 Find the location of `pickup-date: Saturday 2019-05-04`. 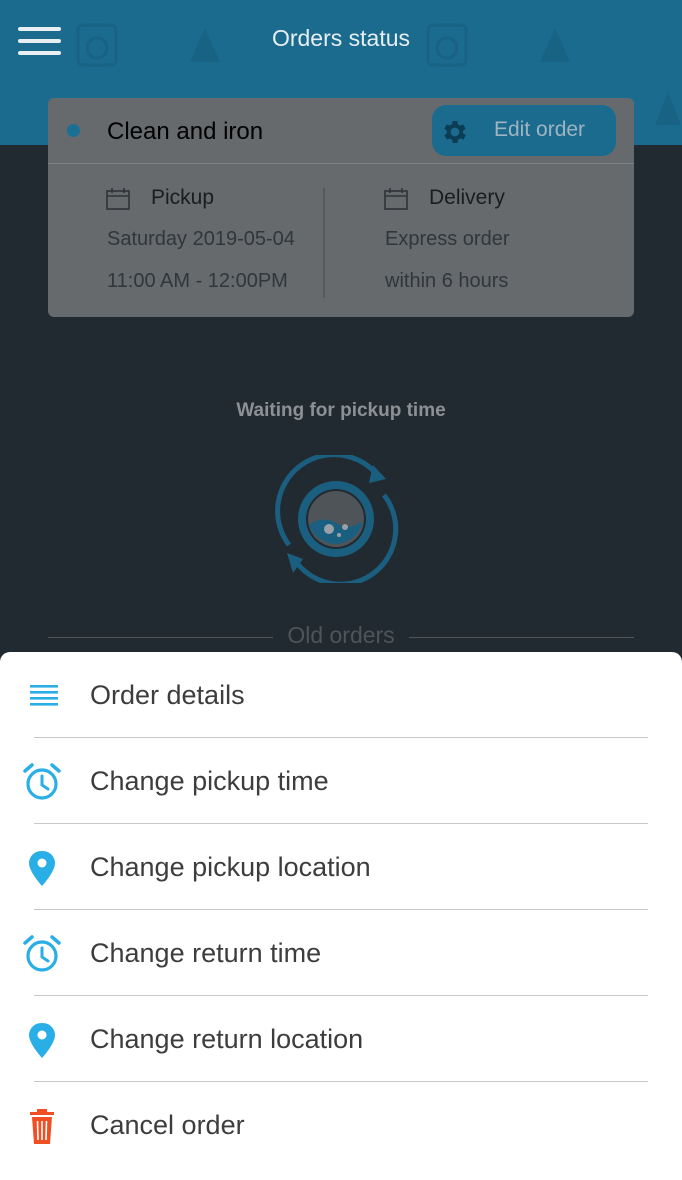

pickup-date: Saturday 2019-05-04 is located at coordinates (201, 239).